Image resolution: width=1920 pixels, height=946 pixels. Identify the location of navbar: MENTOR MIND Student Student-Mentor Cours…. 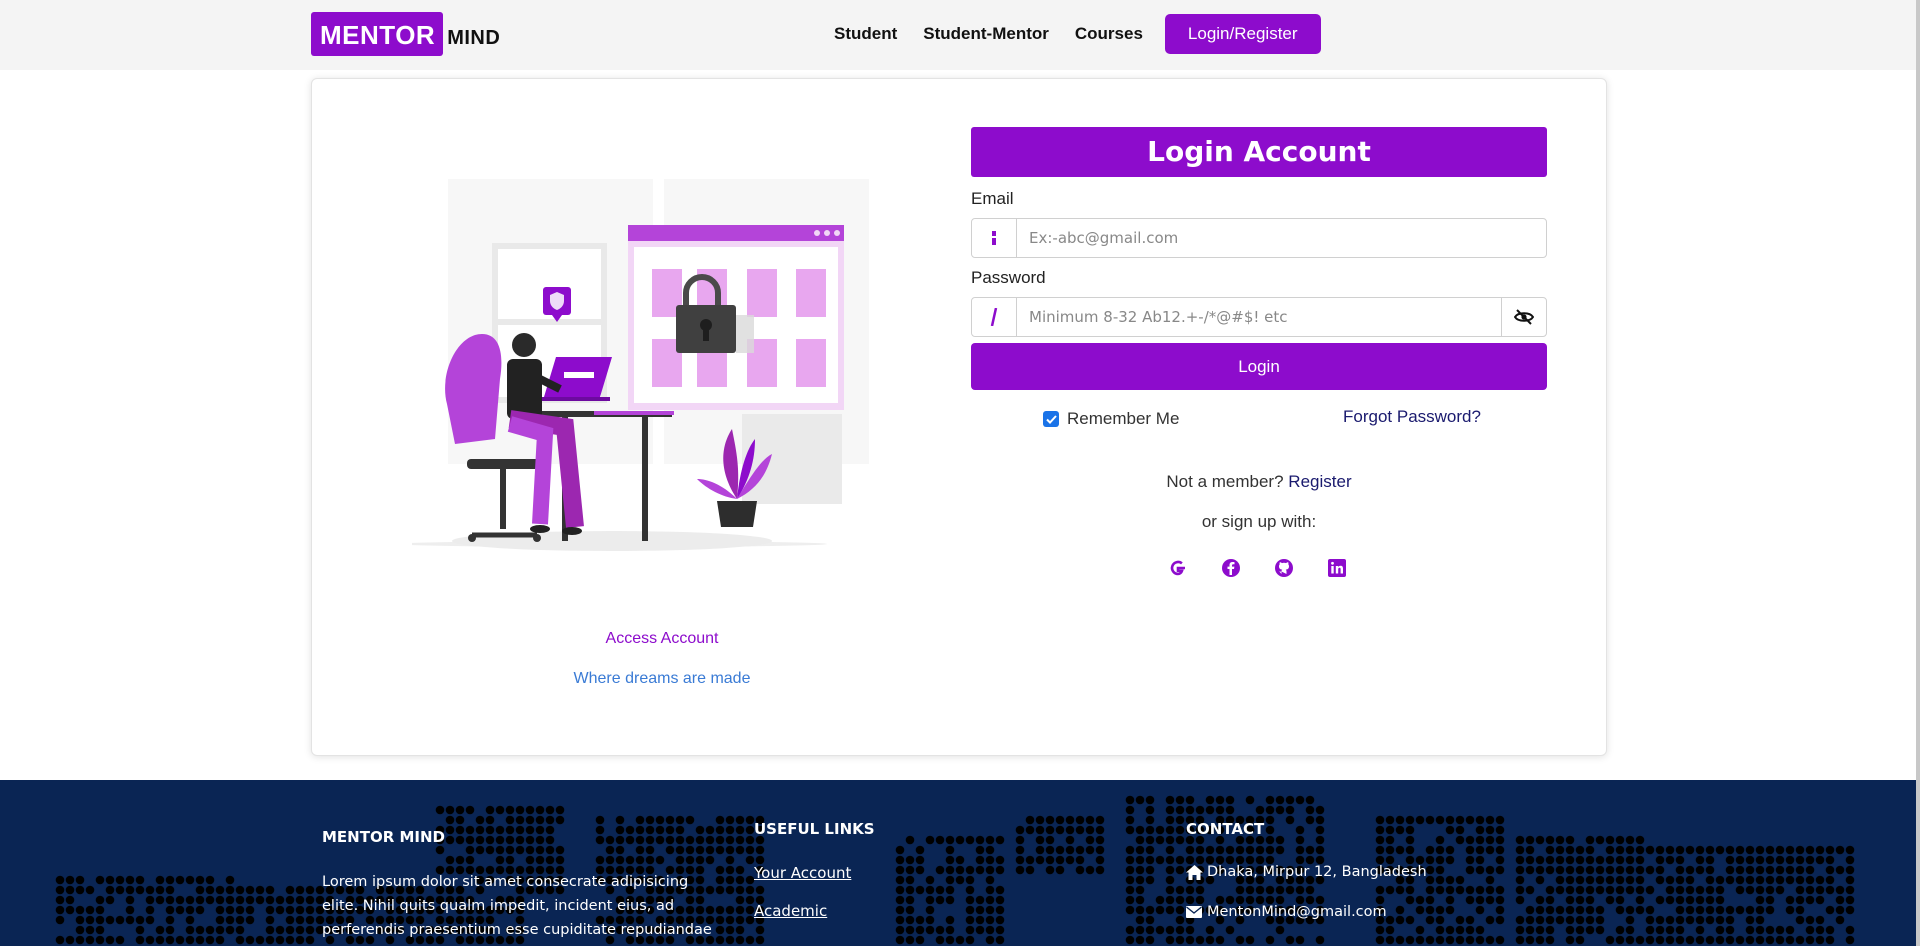
(960, 35).